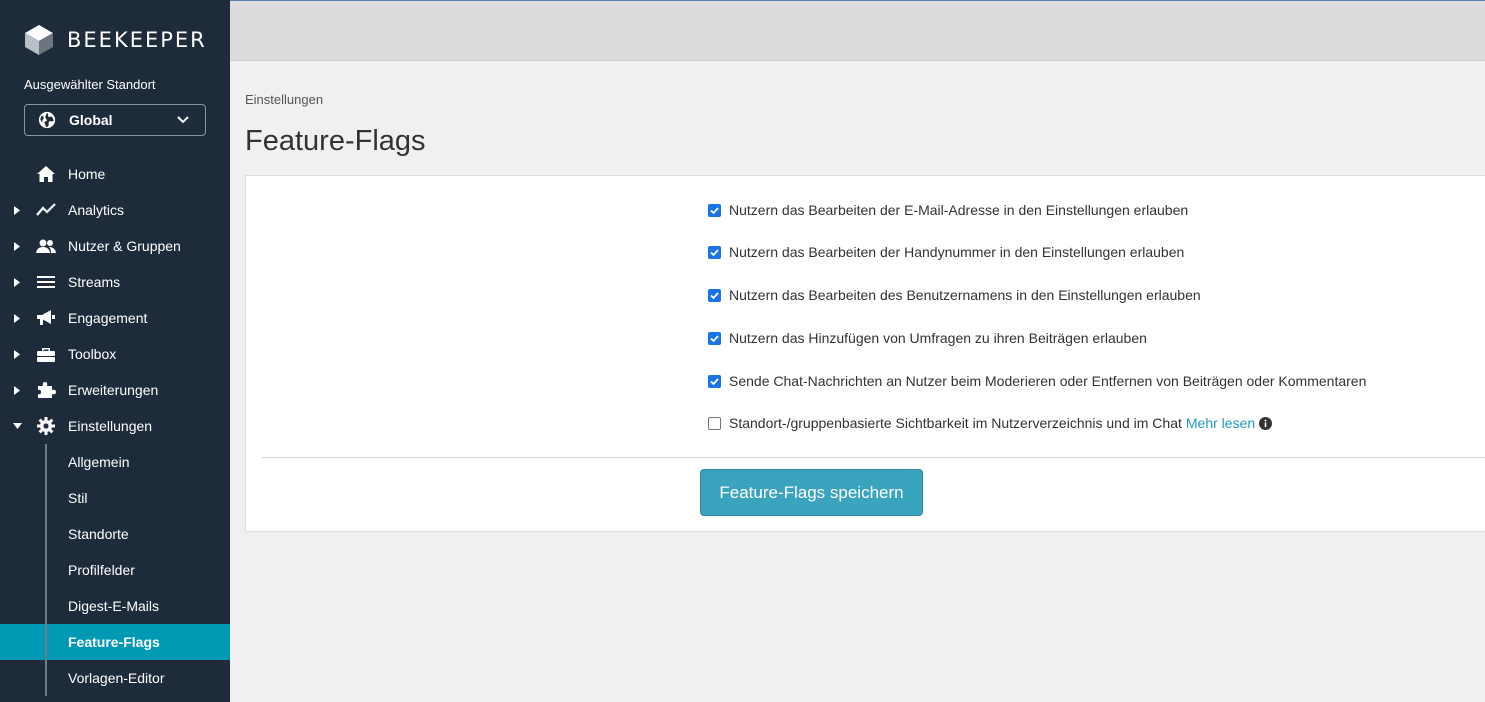  I want to click on read-more-link: Mehr lesen, so click(1220, 423).